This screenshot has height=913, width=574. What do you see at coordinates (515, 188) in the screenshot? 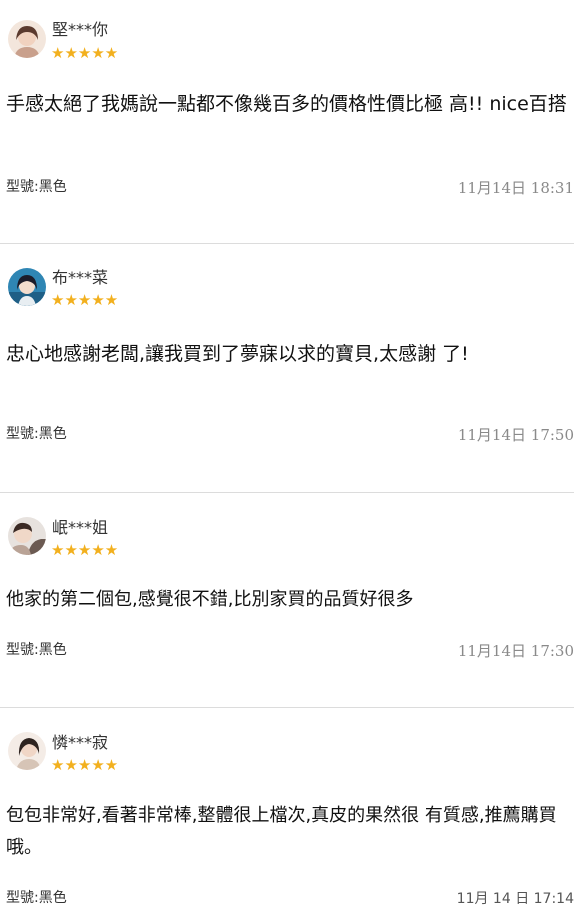
I see `review-date: 11月14日 18:31` at bounding box center [515, 188].